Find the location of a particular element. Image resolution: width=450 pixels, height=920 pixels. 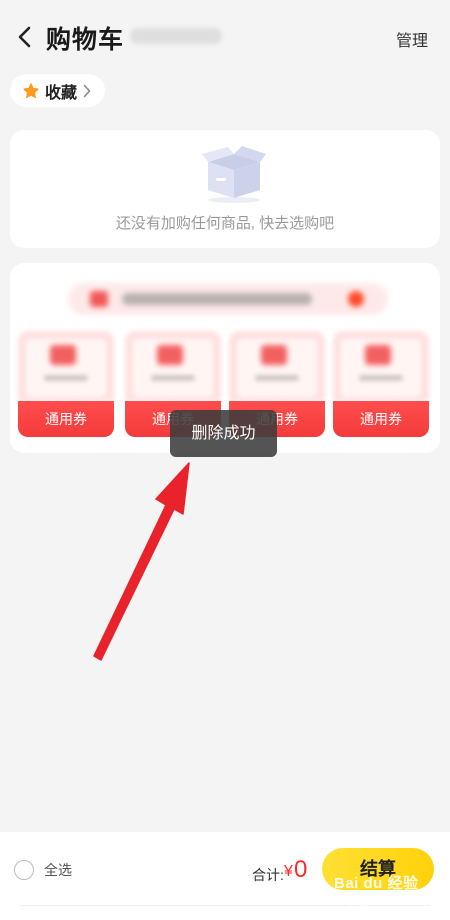

back-button is located at coordinates (25, 37).